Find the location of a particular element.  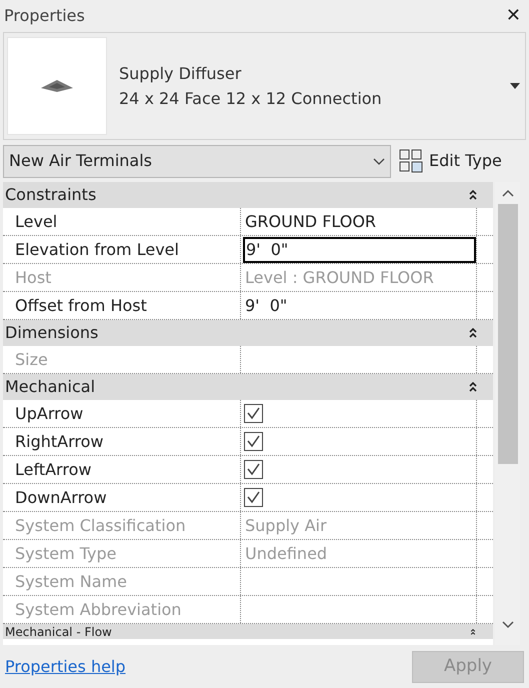

scroll-down-icon is located at coordinates (508, 625).